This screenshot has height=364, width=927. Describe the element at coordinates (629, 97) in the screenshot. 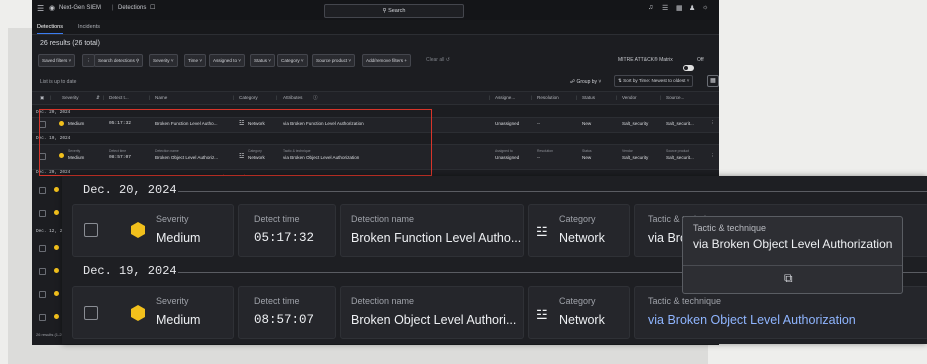

I see `column-vendor: Vendor` at that location.